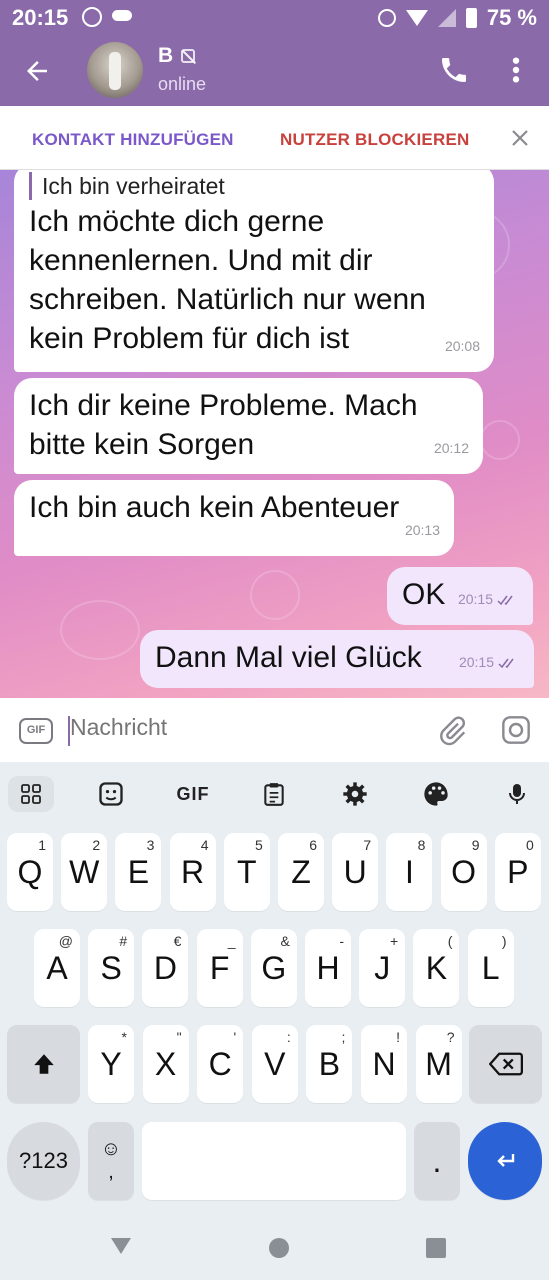  Describe the element at coordinates (450, 1037) in the screenshot. I see `key-hint: ?` at that location.